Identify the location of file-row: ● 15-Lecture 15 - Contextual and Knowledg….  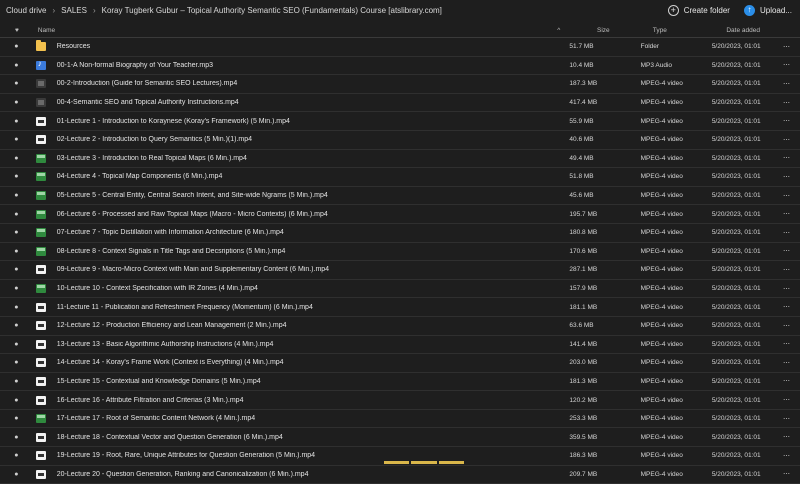
(400, 382).